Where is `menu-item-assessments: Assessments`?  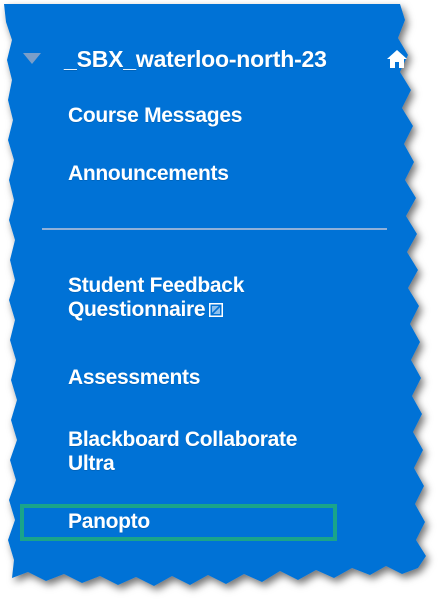 menu-item-assessments: Assessments is located at coordinates (134, 378).